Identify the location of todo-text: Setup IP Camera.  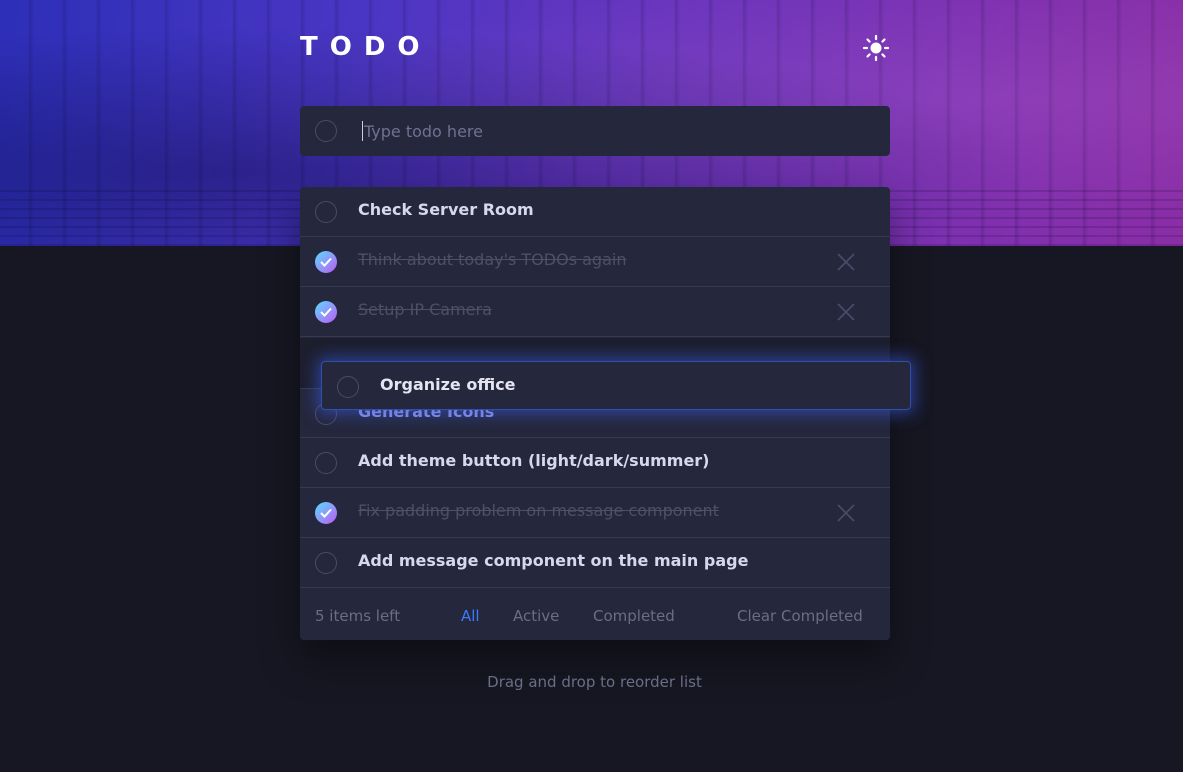
(425, 309).